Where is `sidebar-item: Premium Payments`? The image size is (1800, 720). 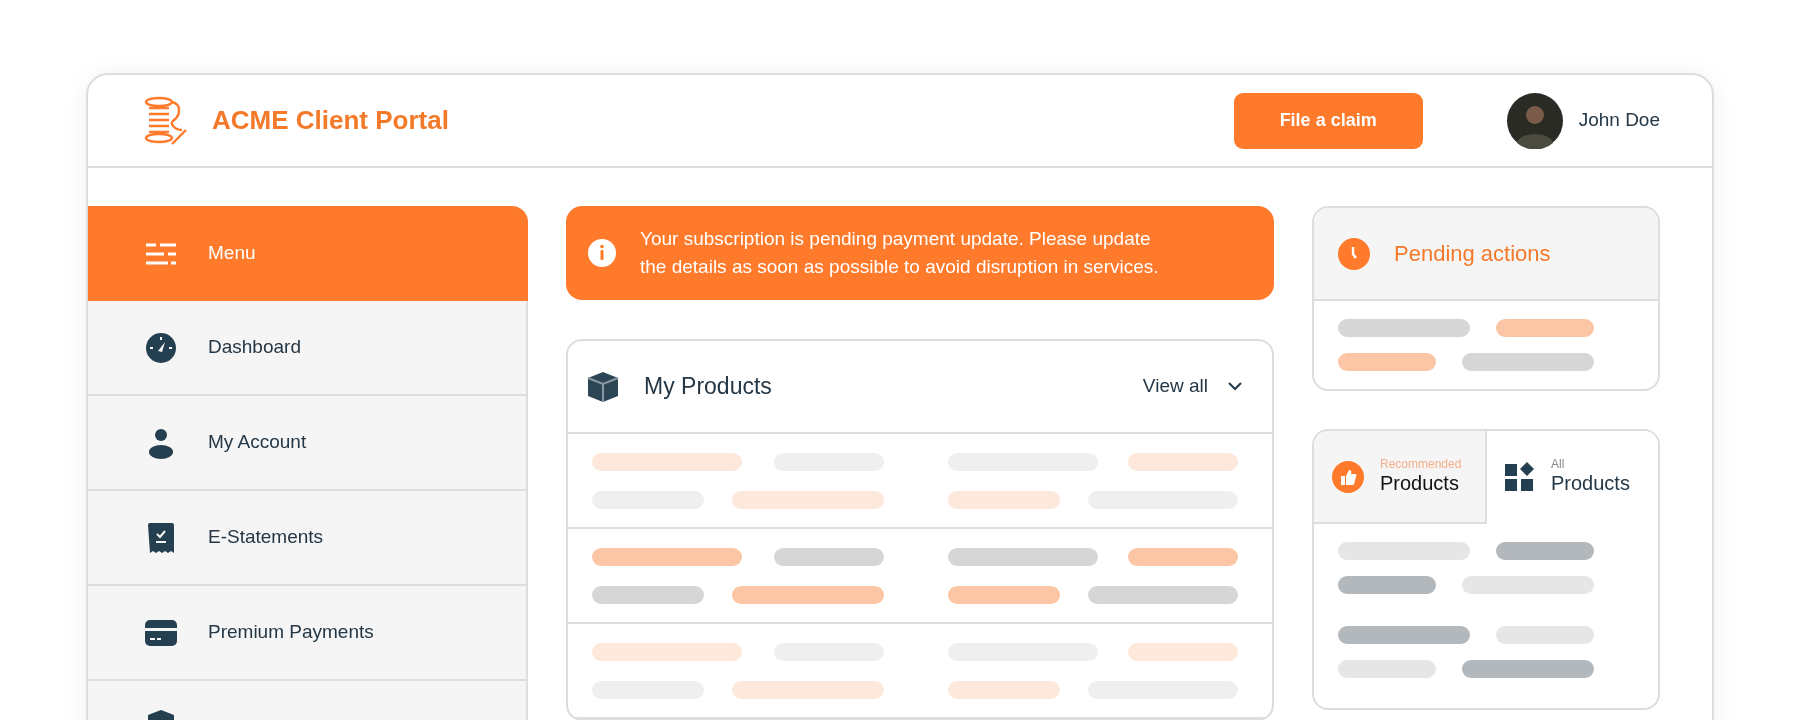 sidebar-item: Premium Payments is located at coordinates (308, 633).